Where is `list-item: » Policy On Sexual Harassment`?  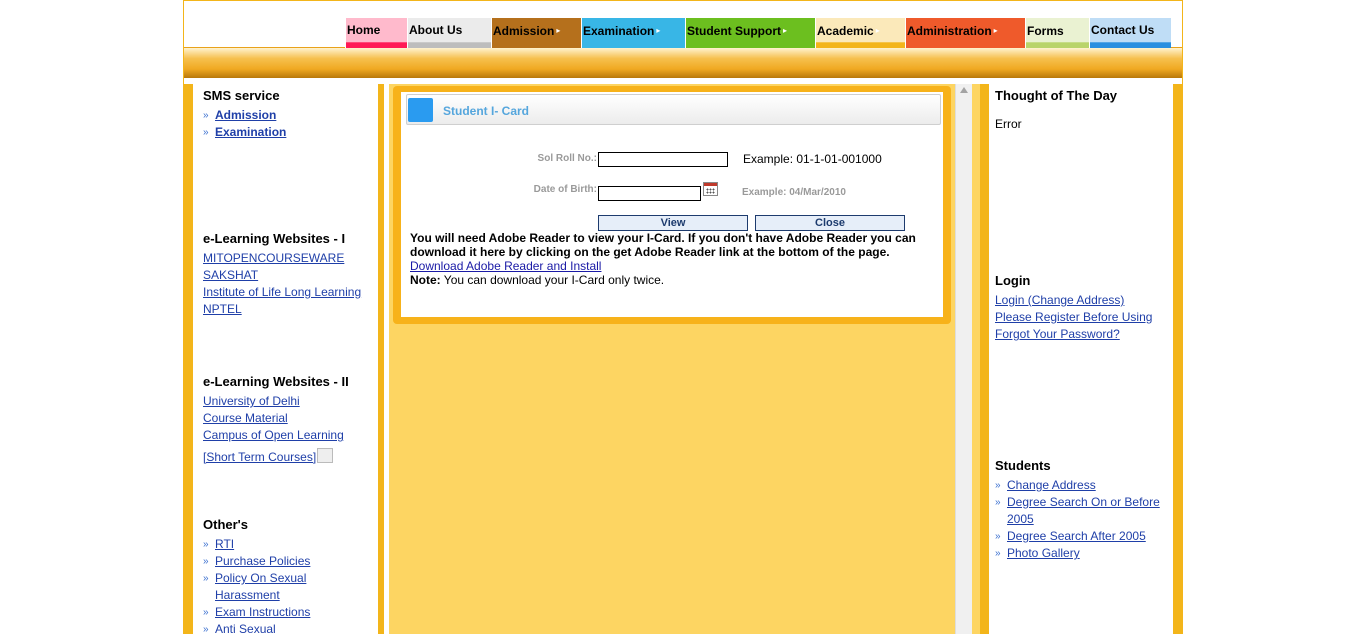
list-item: » Policy On Sexual Harassment is located at coordinates (288, 587).